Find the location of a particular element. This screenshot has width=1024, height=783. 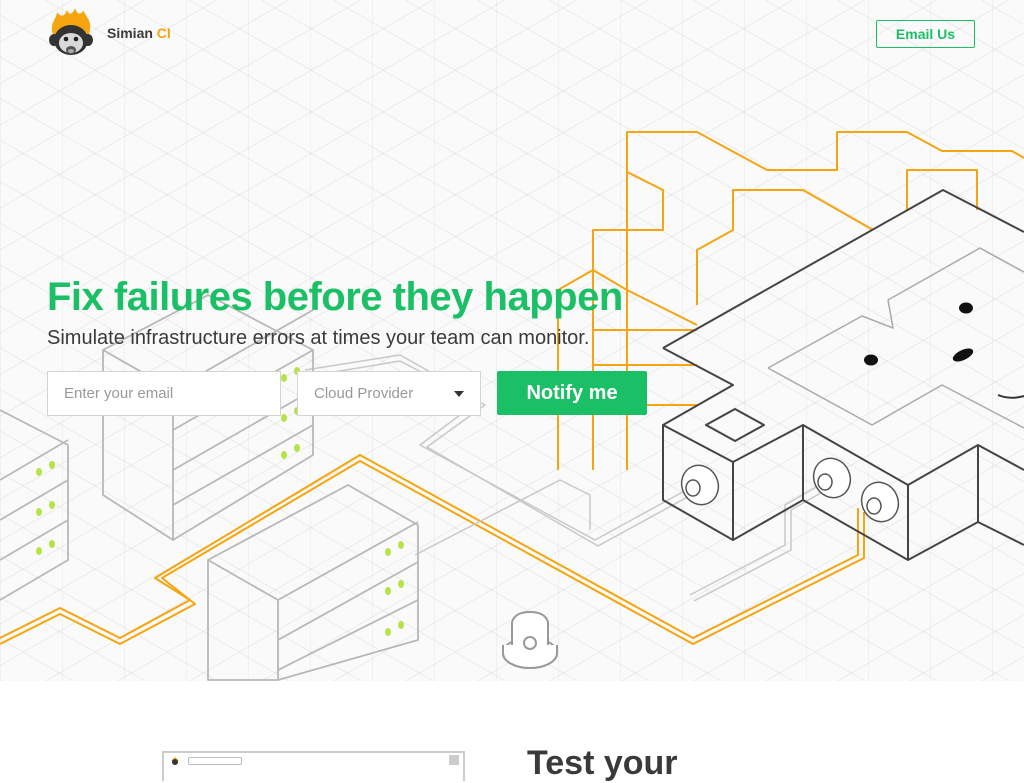

email-us-button: Email Us is located at coordinates (925, 34).